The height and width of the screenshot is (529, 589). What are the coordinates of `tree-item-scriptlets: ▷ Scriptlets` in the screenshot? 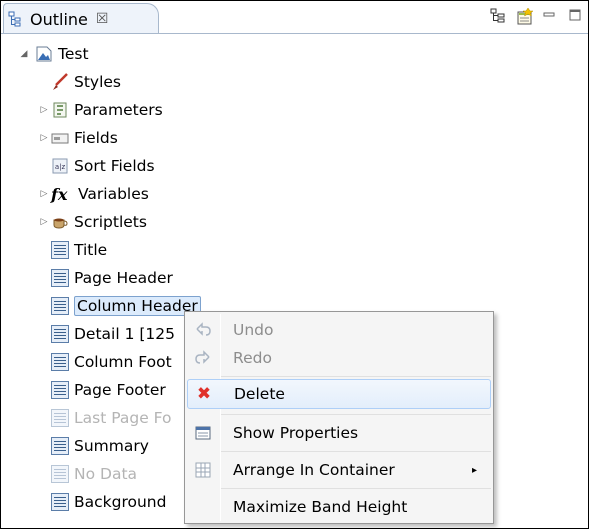 It's located at (92, 222).